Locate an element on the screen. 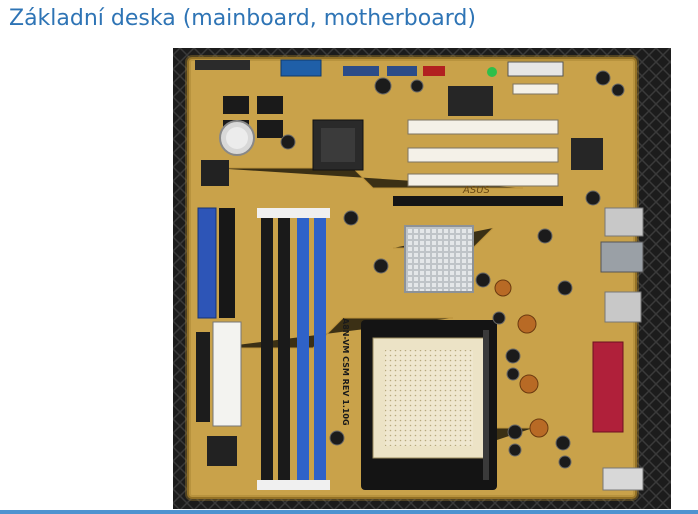 The height and width of the screenshot is (514, 698). heatsink is located at coordinates (439, 259).